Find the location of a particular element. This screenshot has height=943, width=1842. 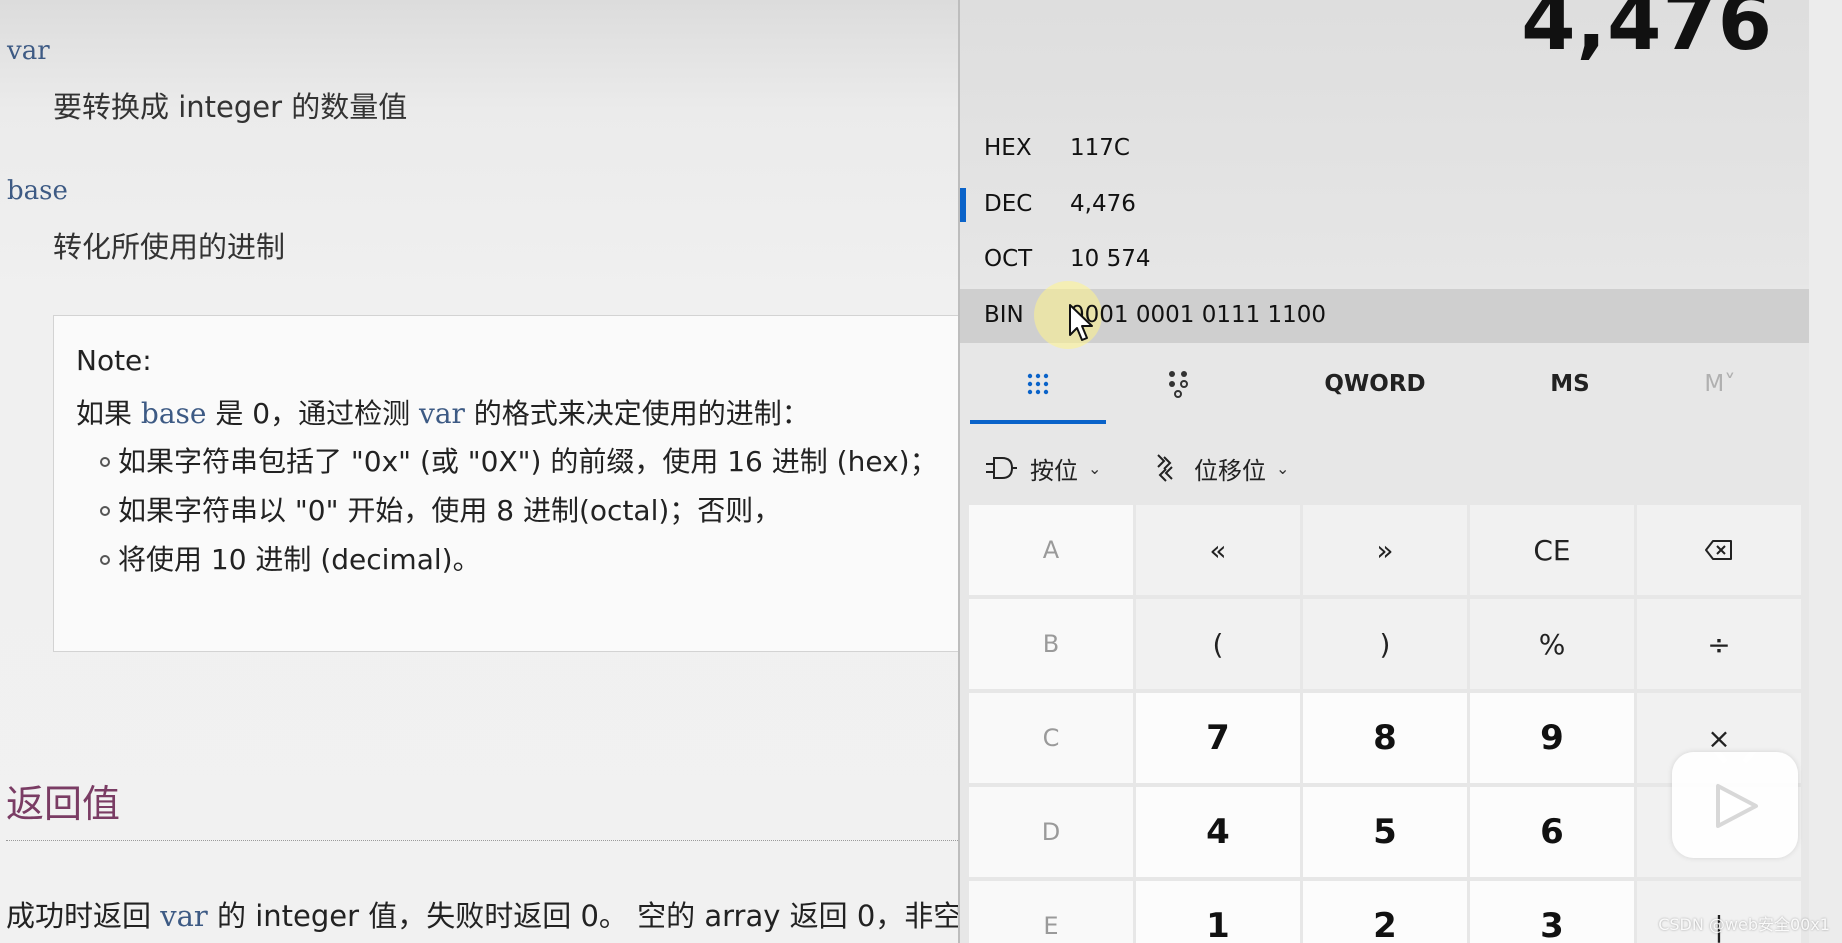

memory-recall-button: M˅ is located at coordinates (1720, 384).